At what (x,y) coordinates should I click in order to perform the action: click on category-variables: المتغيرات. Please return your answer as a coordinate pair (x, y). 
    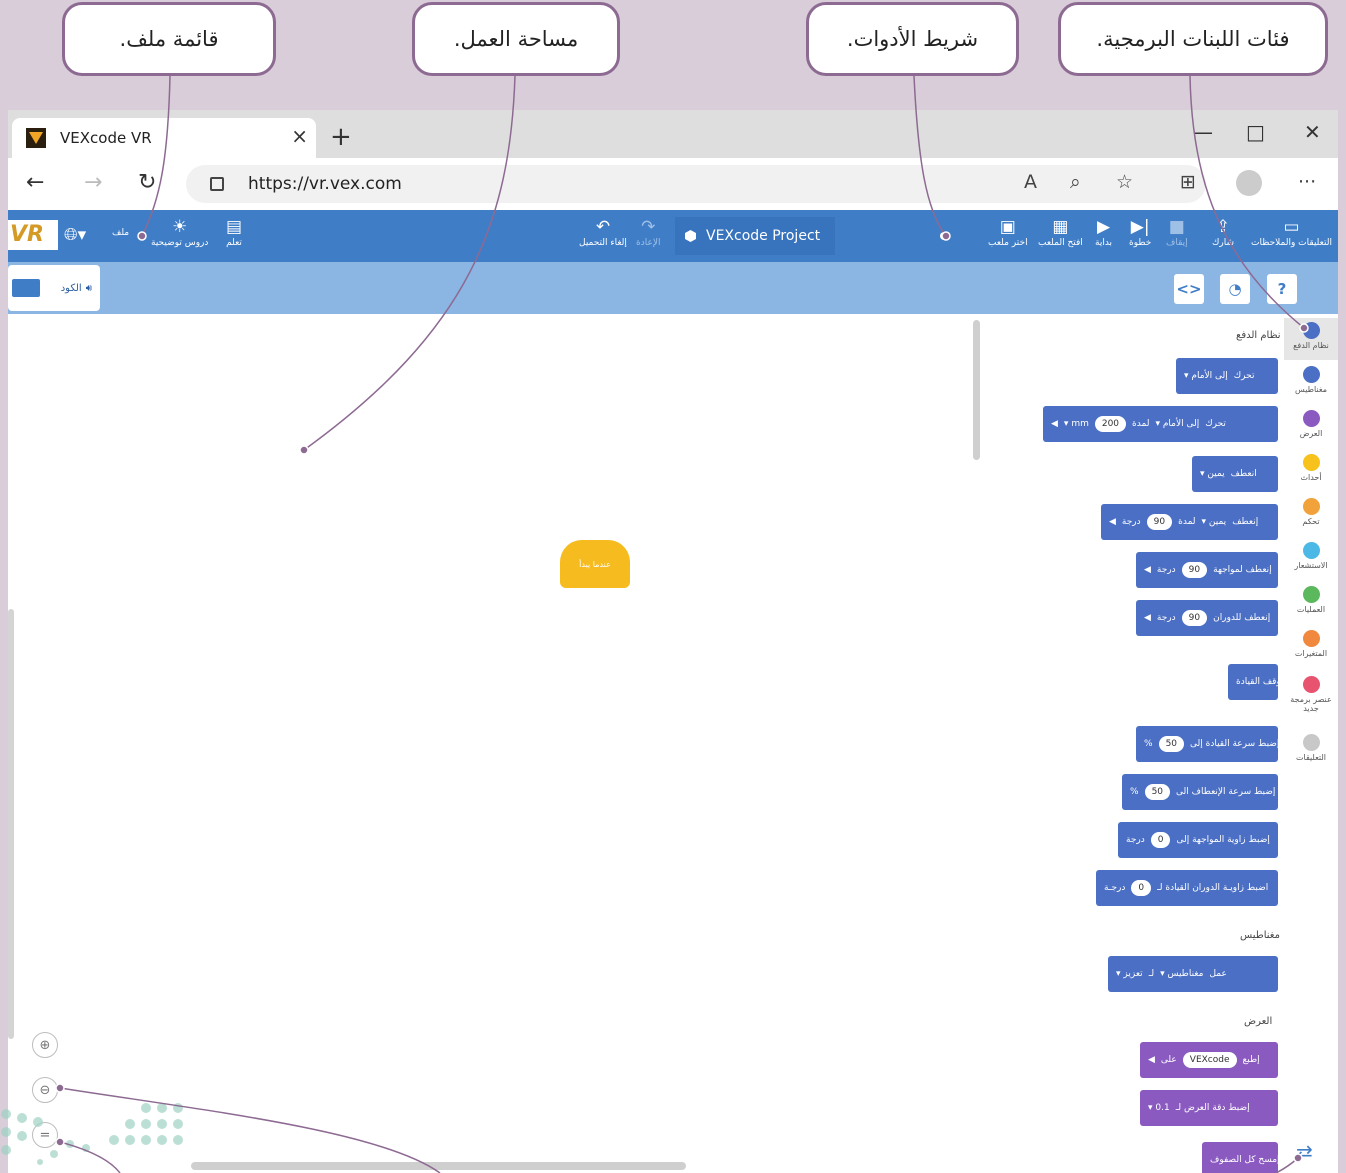
    Looking at the image, I should click on (1311, 644).